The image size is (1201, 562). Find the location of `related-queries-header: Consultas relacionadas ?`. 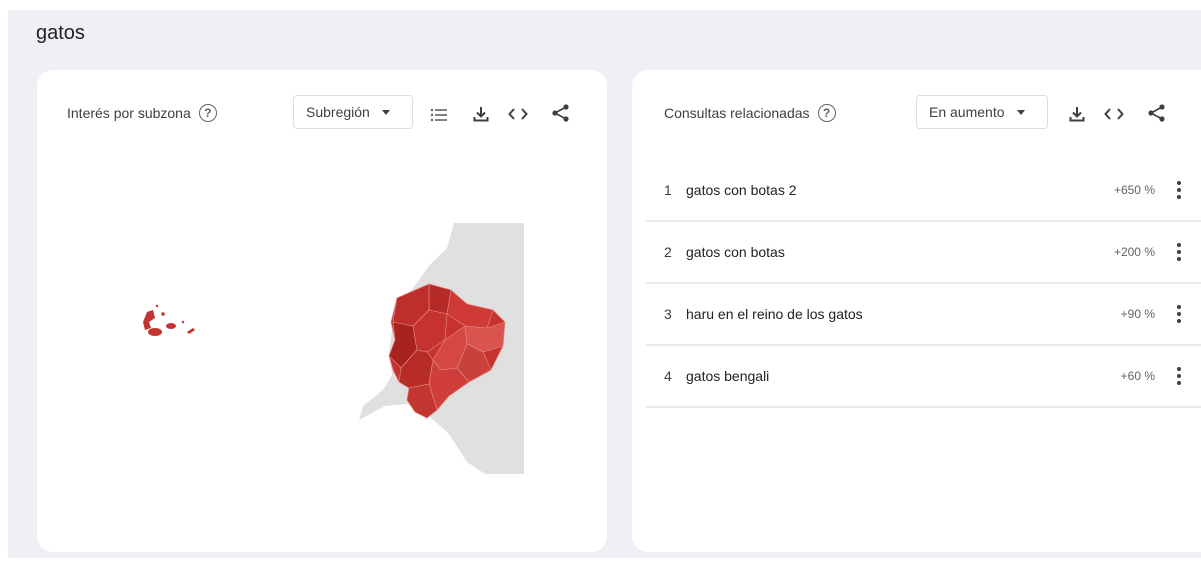

related-queries-header: Consultas relacionadas ? is located at coordinates (750, 113).